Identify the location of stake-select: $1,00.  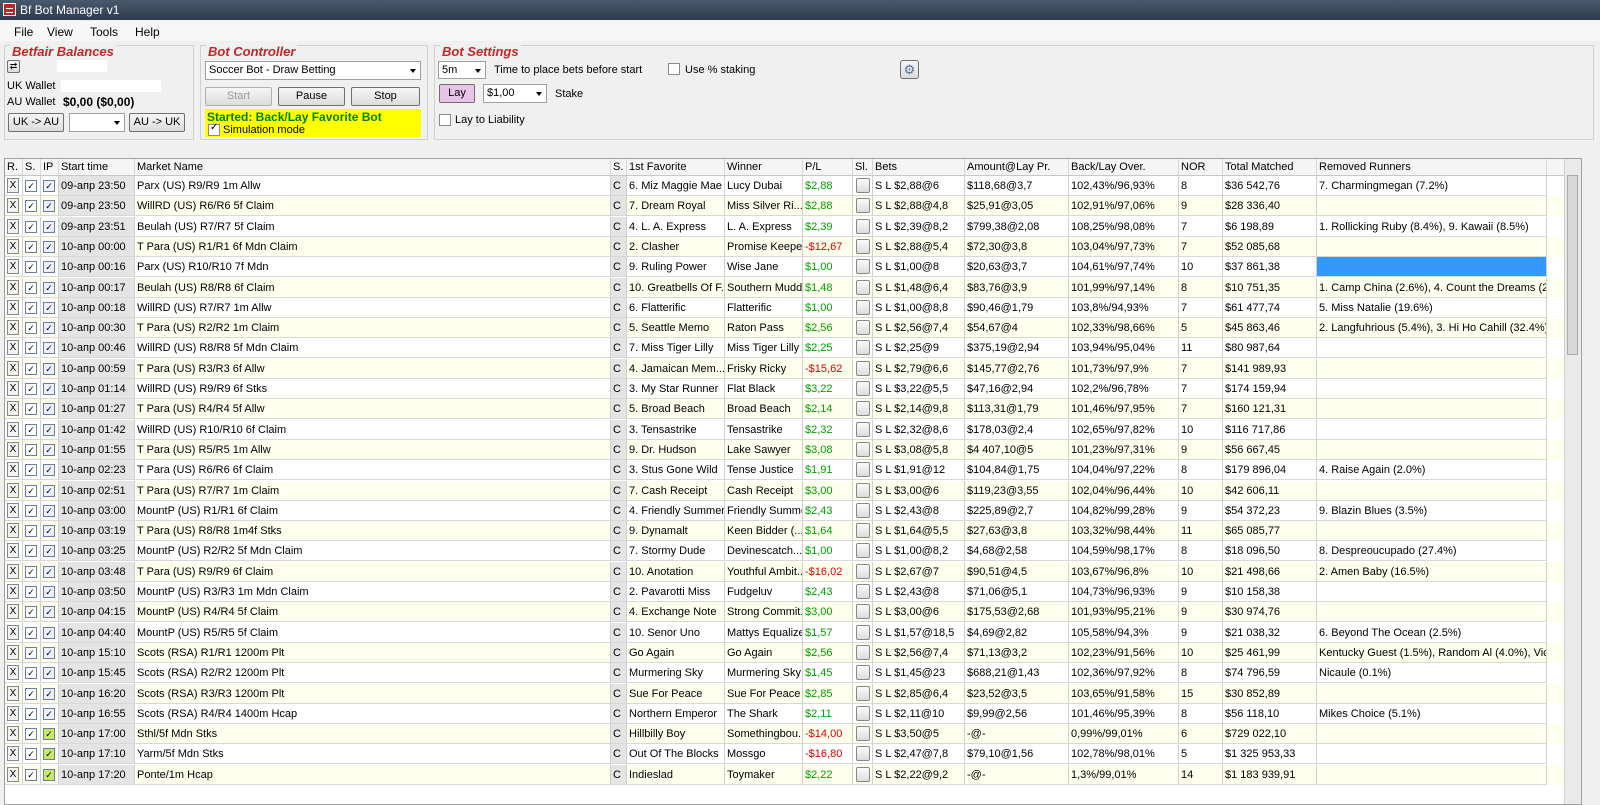
(515, 93).